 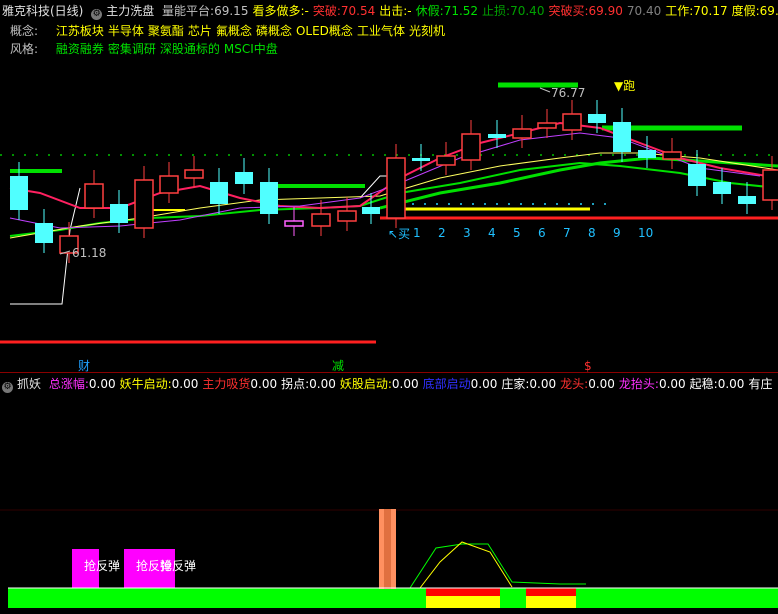 What do you see at coordinates (324, 31) in the screenshot?
I see `concept-tag: OLED概念` at bounding box center [324, 31].